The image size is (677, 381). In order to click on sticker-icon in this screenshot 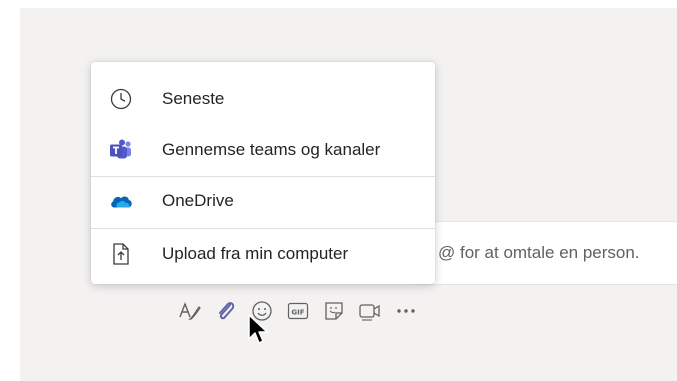, I will do `click(334, 311)`.